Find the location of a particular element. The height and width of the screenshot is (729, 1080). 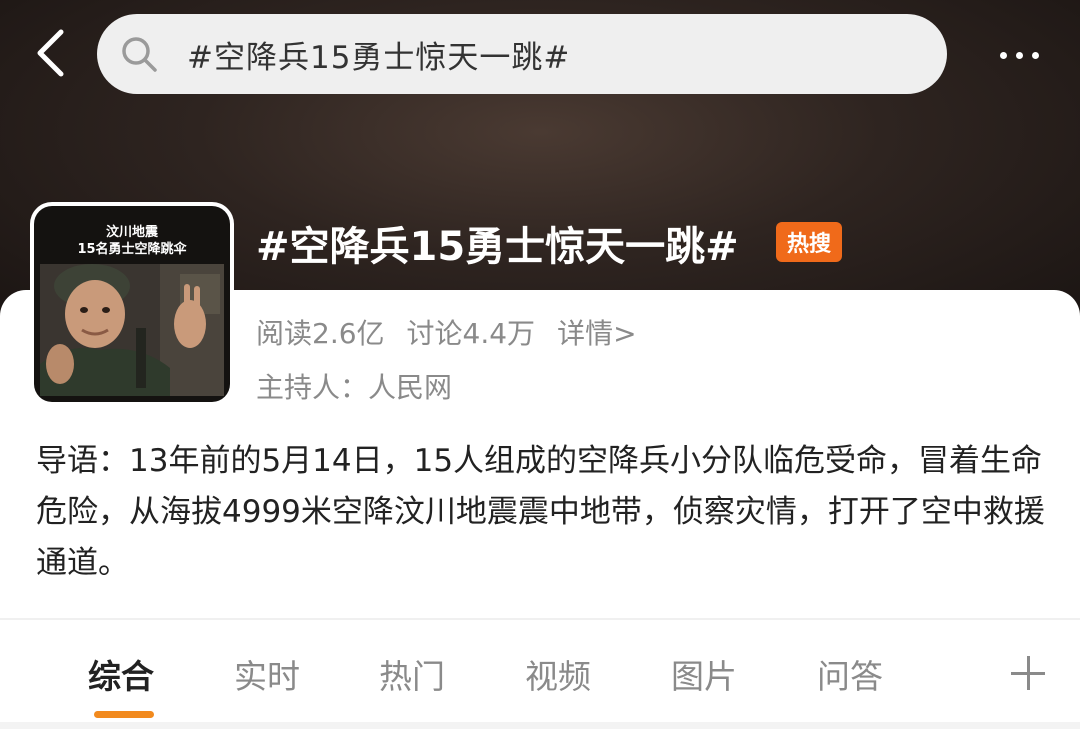

details-link: 详情> is located at coordinates (596, 332).